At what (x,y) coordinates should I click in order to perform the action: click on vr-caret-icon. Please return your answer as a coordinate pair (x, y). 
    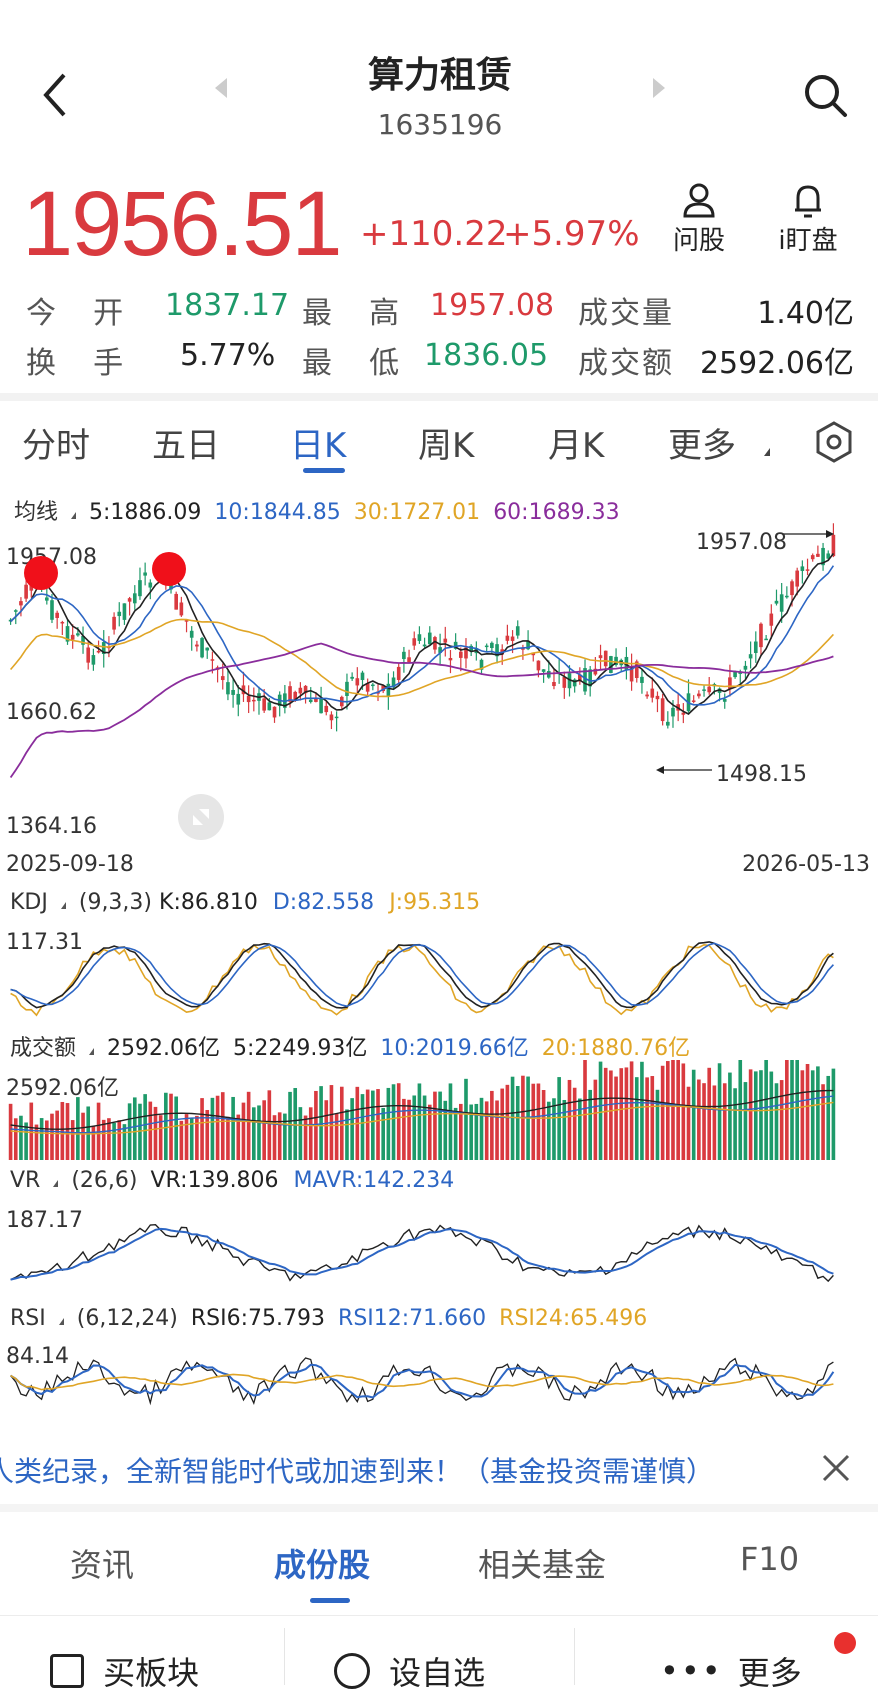
    Looking at the image, I should click on (56, 1183).